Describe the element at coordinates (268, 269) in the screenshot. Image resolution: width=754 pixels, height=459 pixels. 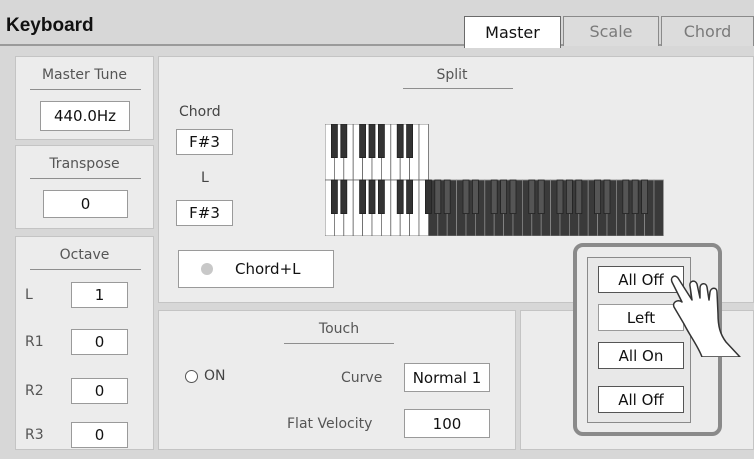
I see `chord-l-mode-label: Chord+L` at that location.